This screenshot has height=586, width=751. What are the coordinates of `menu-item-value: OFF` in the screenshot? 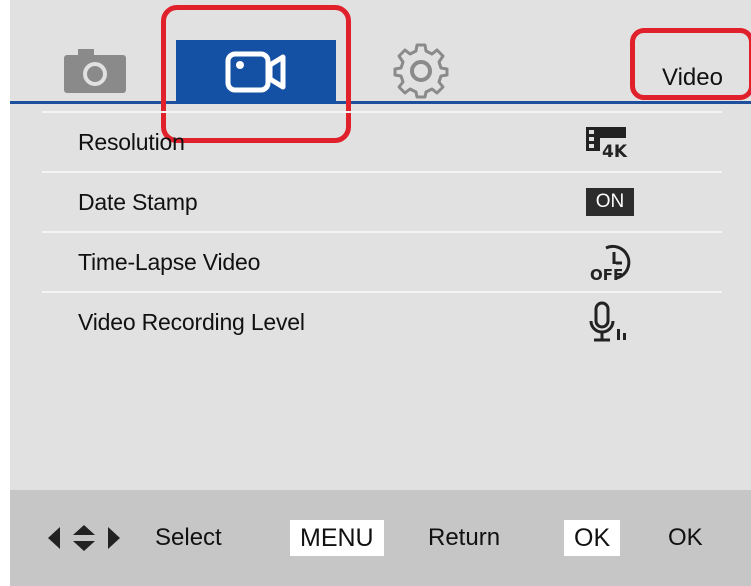 It's located at (610, 262).